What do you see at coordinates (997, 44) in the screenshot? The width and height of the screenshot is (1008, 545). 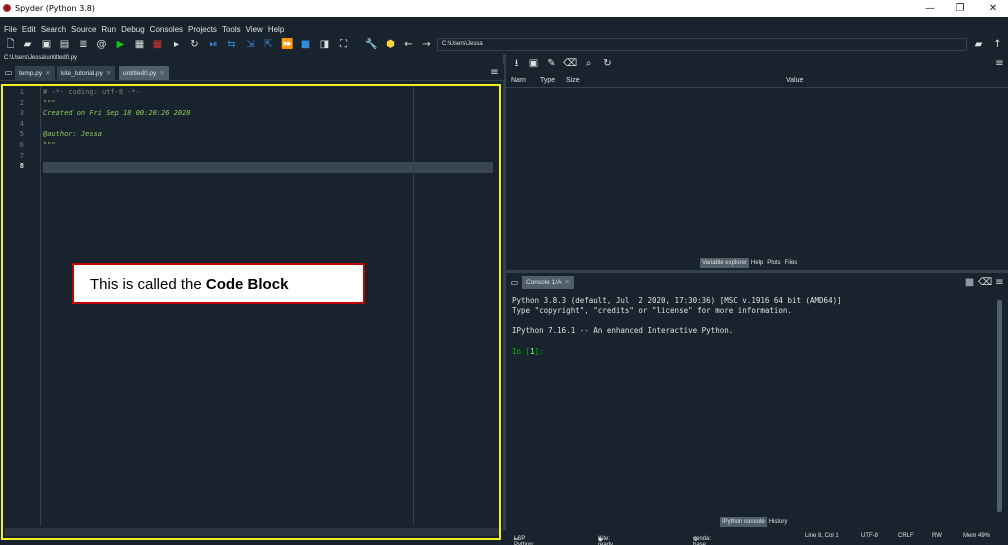 I see `parent-dir-icon: ↑` at bounding box center [997, 44].